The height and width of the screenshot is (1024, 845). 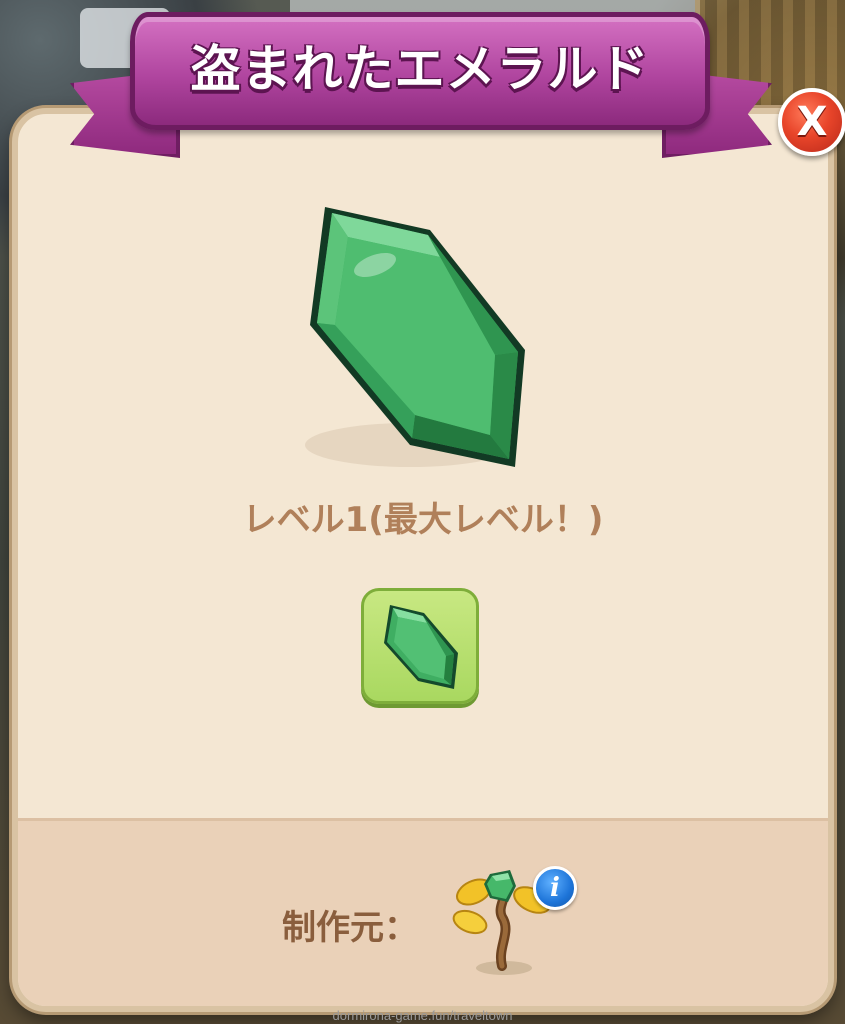 I want to click on close-icon: X, so click(x=812, y=122).